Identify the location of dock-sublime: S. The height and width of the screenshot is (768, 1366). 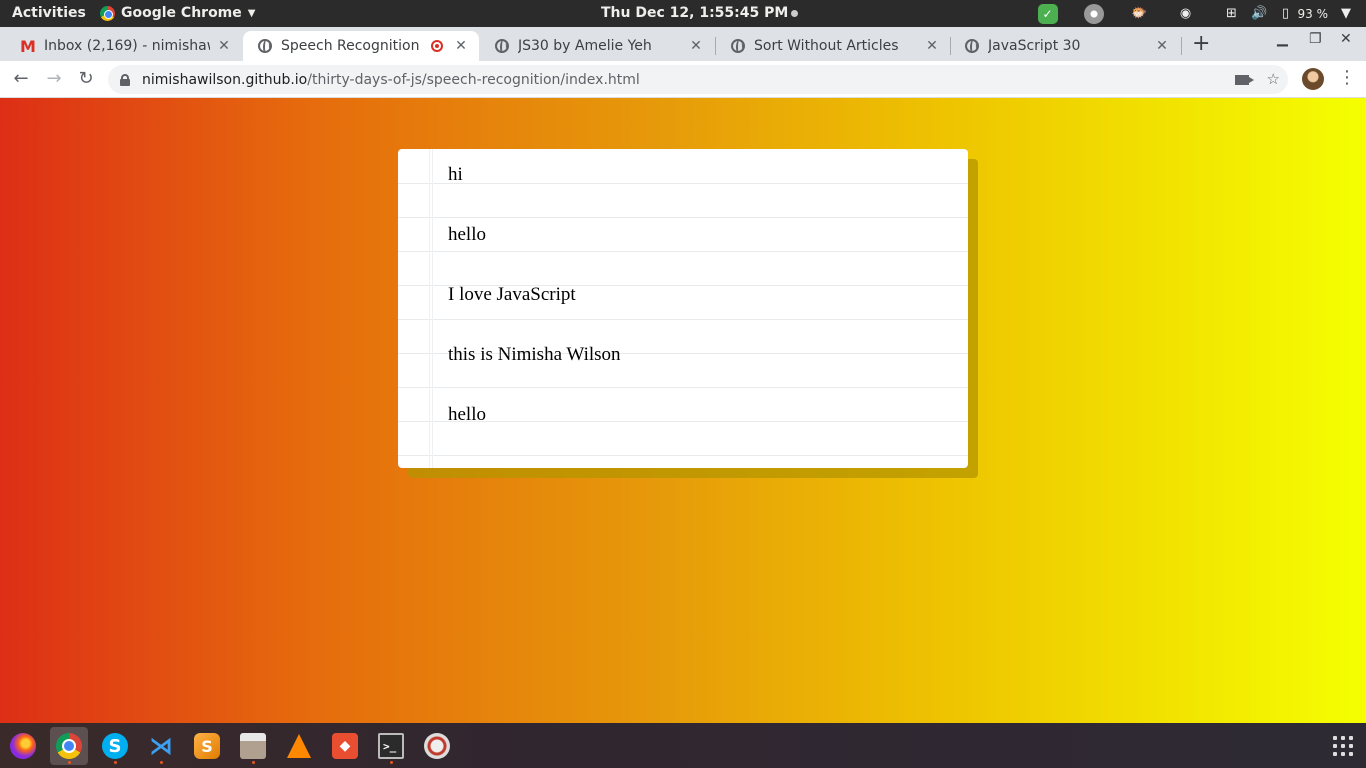
(207, 746).